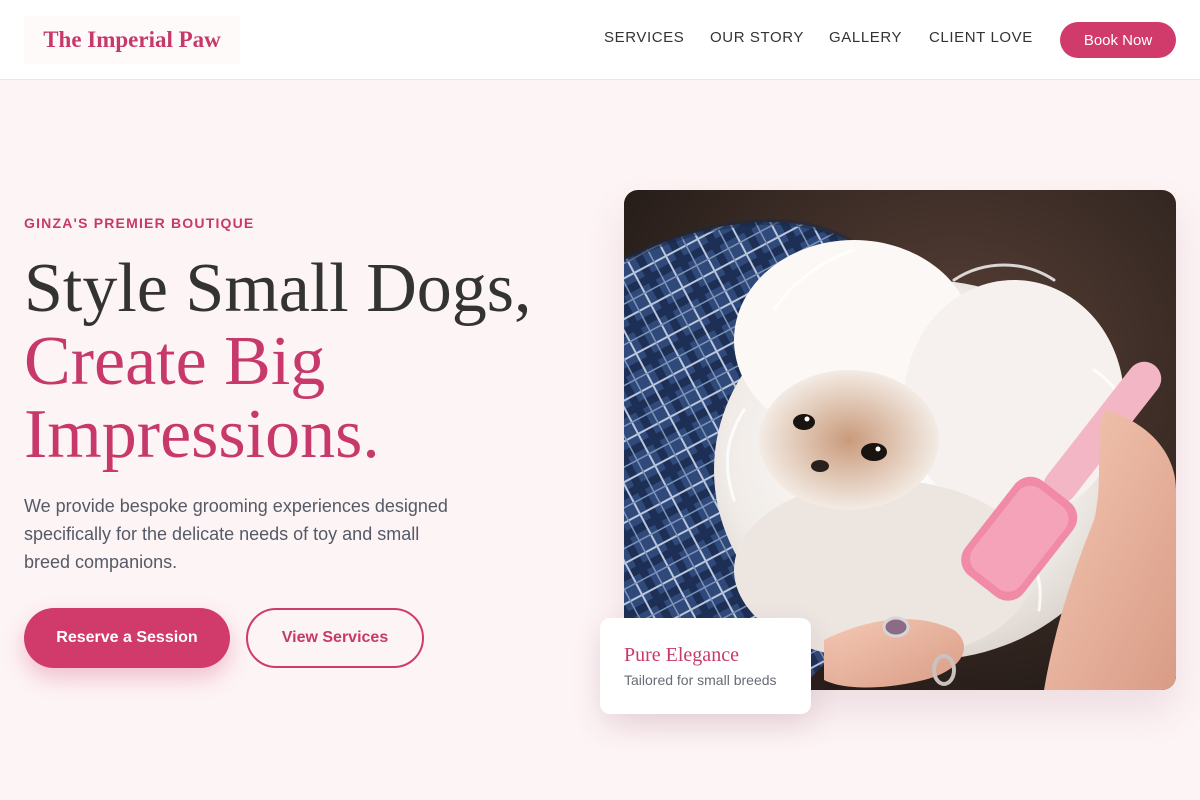 Image resolution: width=1200 pixels, height=800 pixels. Describe the element at coordinates (202, 434) in the screenshot. I see `headline-line-3: Impressions.` at that location.